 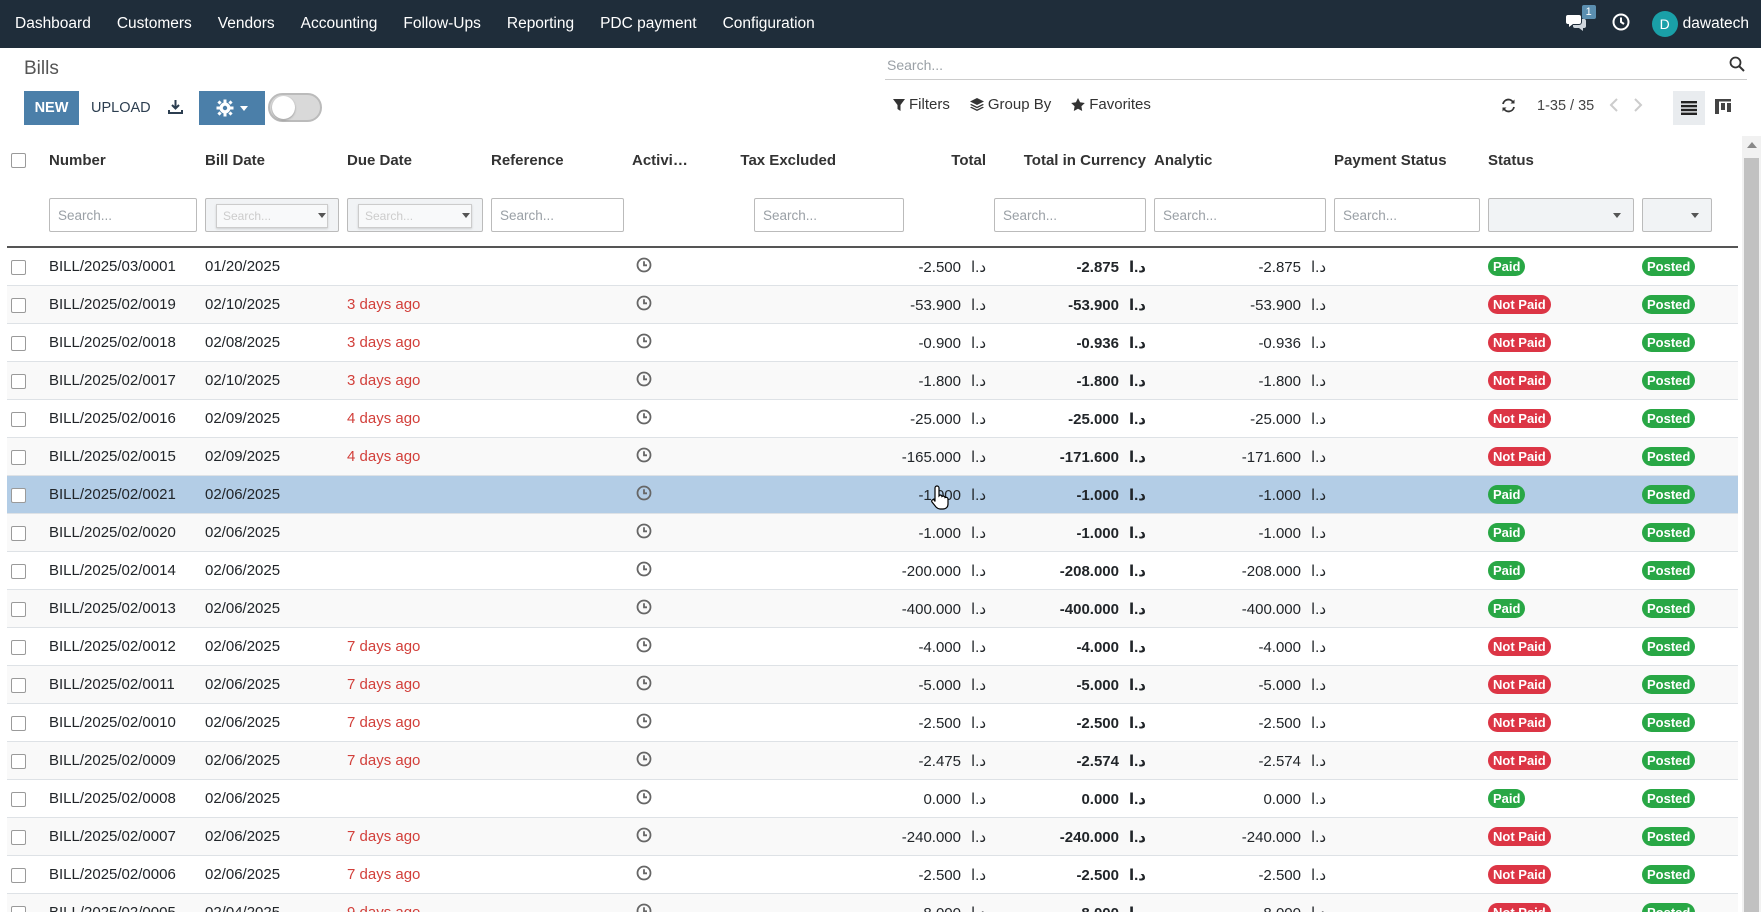 What do you see at coordinates (123, 570) in the screenshot?
I see `bill-number: BILL/2025/02/0014` at bounding box center [123, 570].